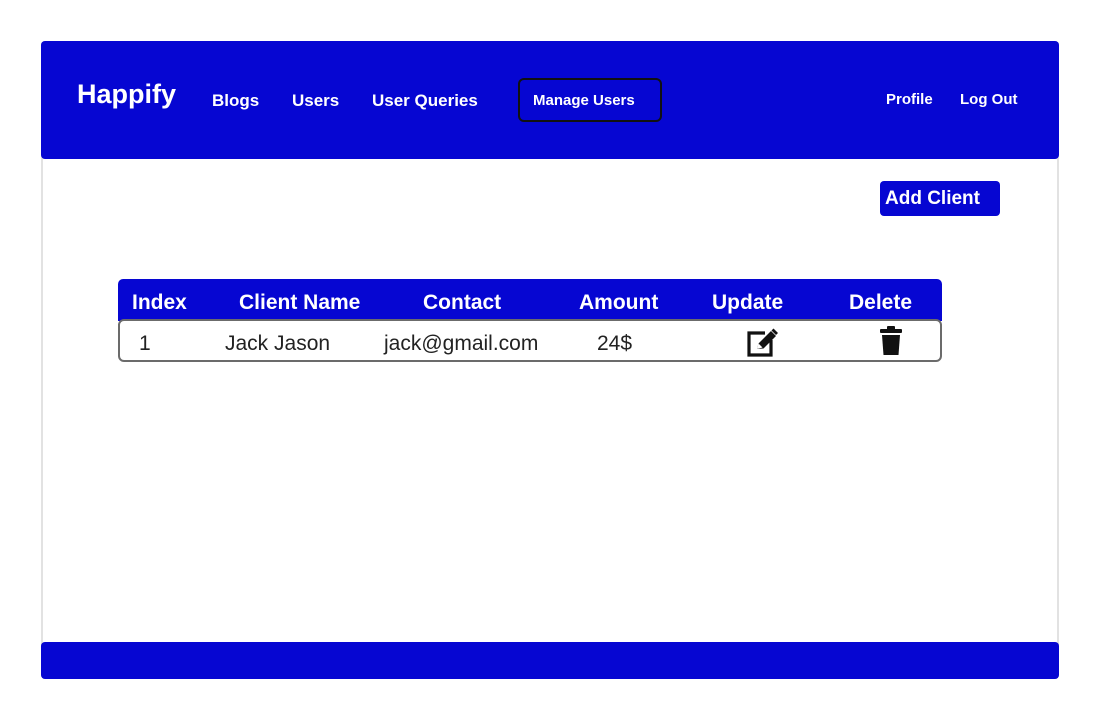 This screenshot has height=720, width=1100. I want to click on nav-users: Users, so click(315, 101).